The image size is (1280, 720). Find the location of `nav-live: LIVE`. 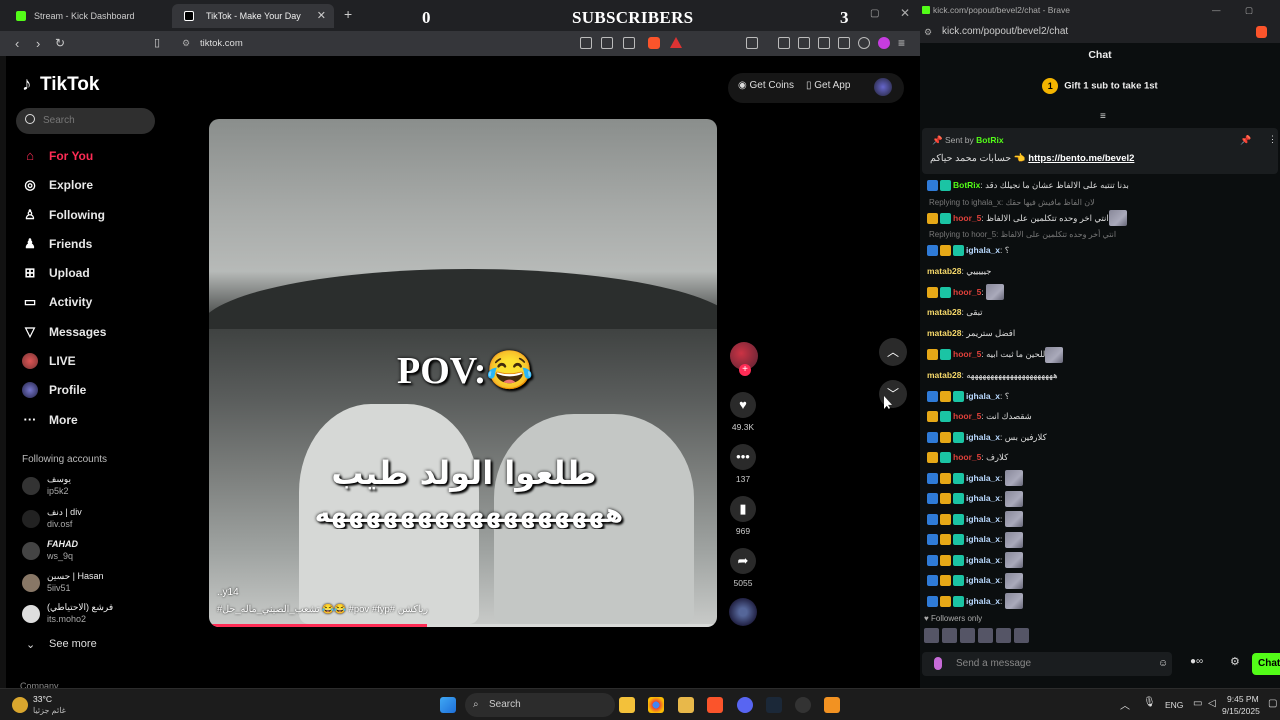

nav-live: LIVE is located at coordinates (49, 361).